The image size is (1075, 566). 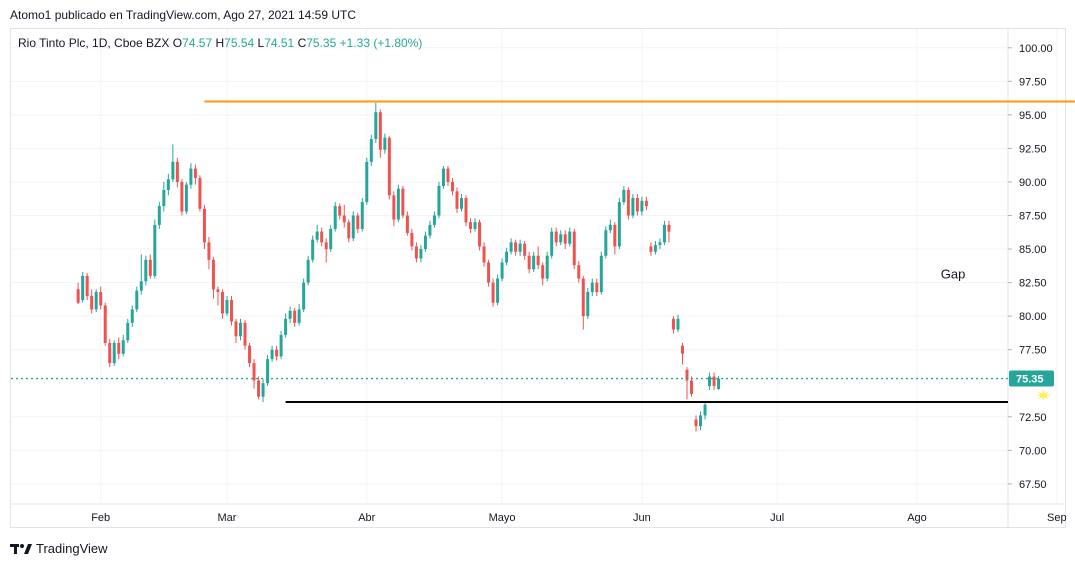 What do you see at coordinates (1033, 250) in the screenshot?
I see `y-tick-label: 85.00` at bounding box center [1033, 250].